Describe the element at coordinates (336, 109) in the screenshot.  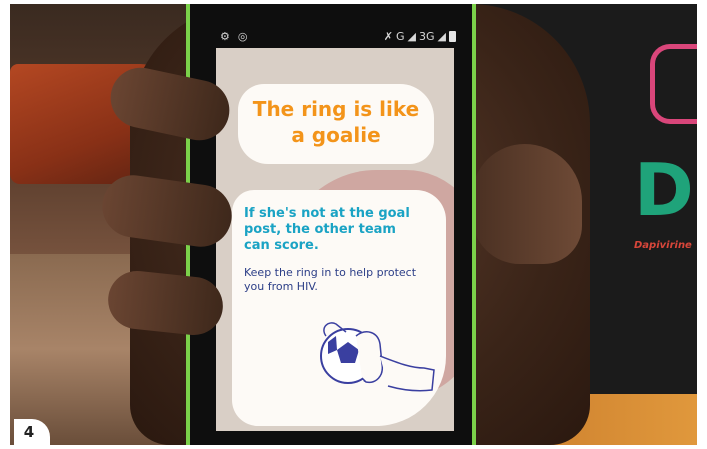
I see `title-line-1: The ring is like` at that location.